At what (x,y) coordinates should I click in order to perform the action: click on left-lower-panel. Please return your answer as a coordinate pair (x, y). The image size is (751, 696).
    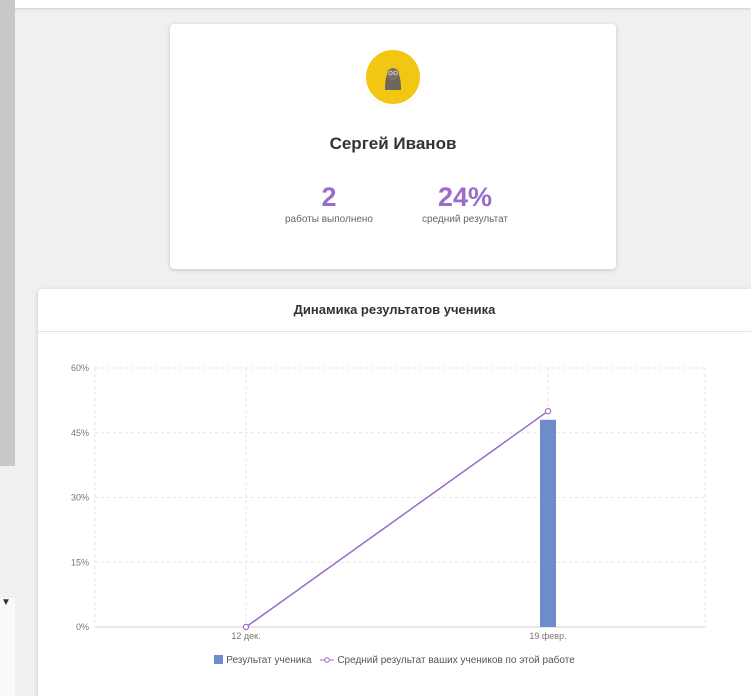
    Looking at the image, I should click on (7, 647).